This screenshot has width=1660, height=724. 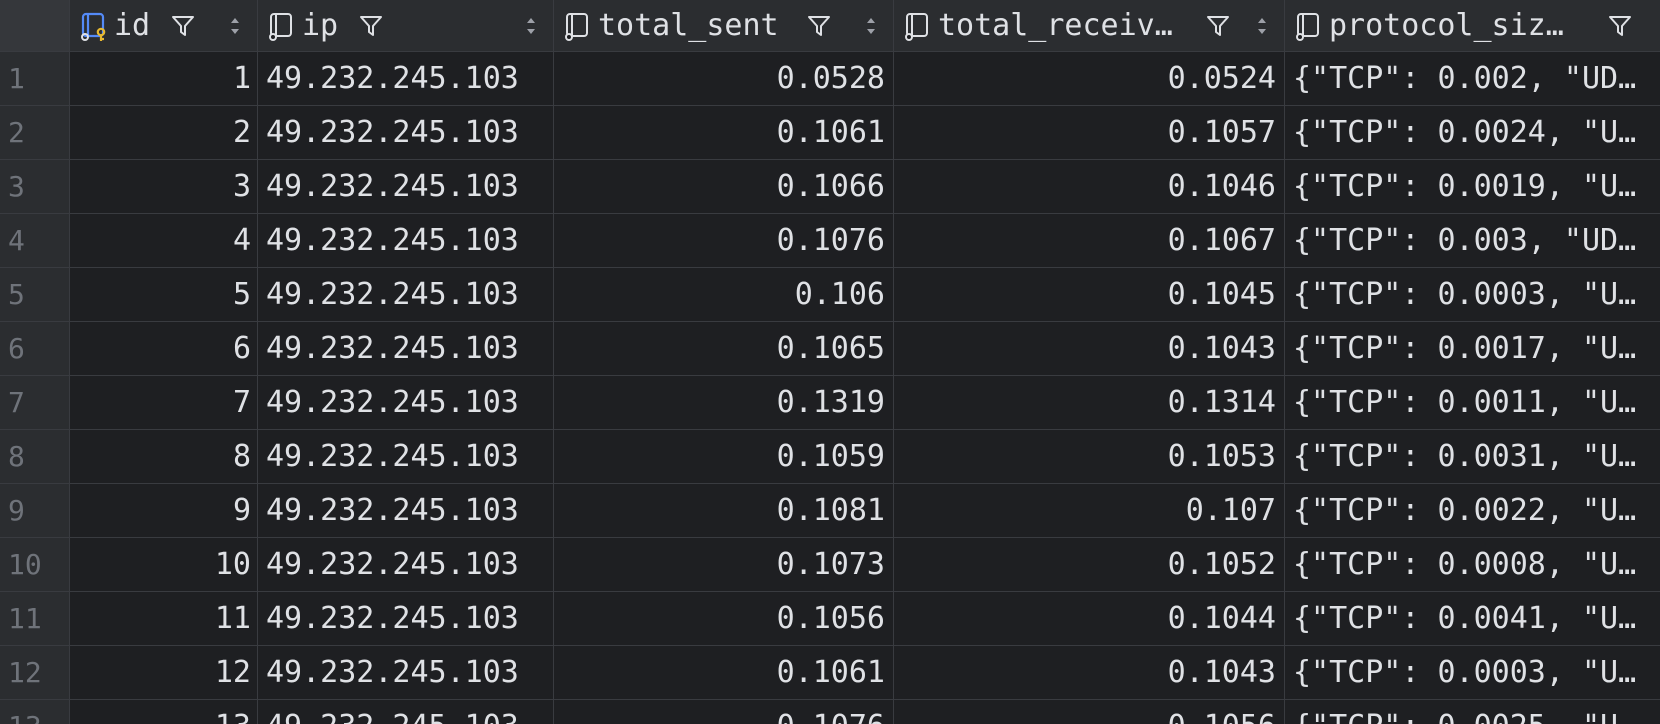 What do you see at coordinates (164, 240) in the screenshot?
I see `cell-id: 4` at bounding box center [164, 240].